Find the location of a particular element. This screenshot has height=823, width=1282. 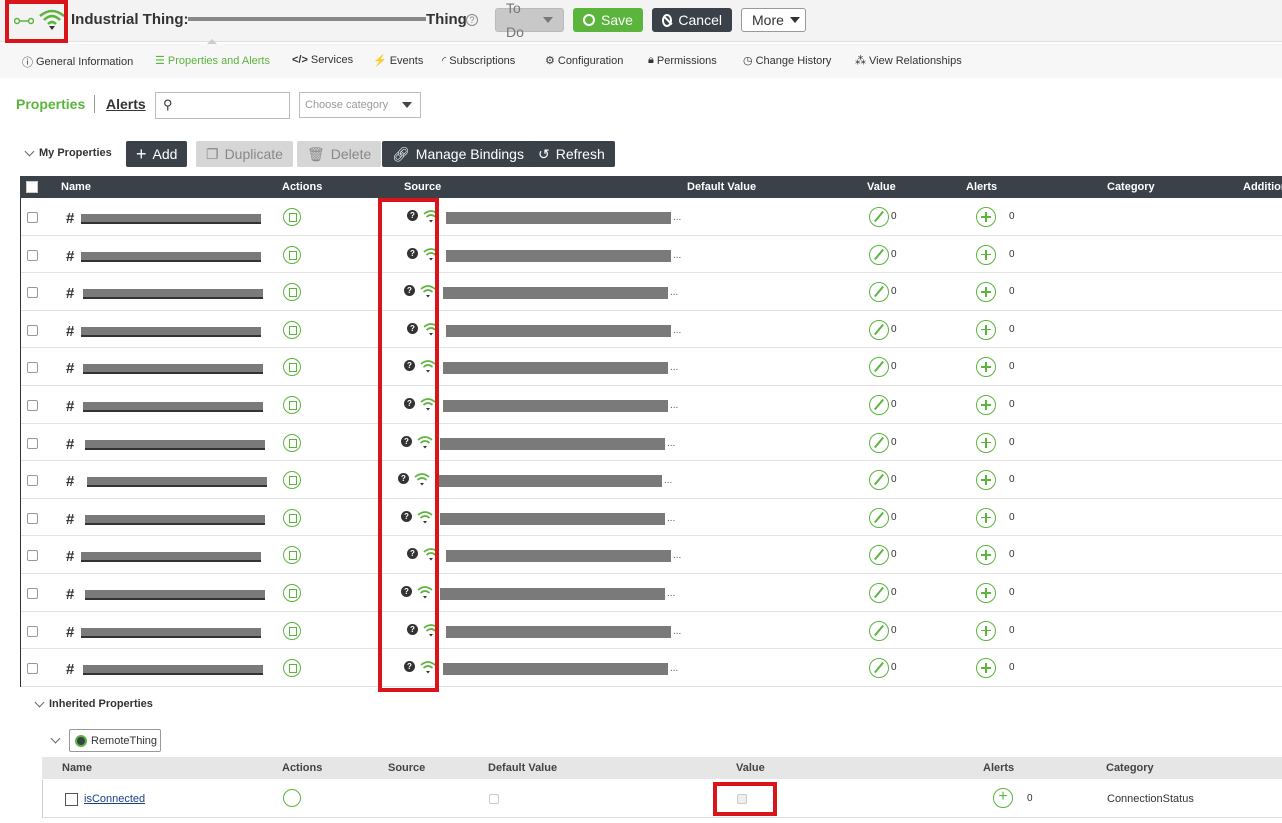

col-value: Value is located at coordinates (750, 768).